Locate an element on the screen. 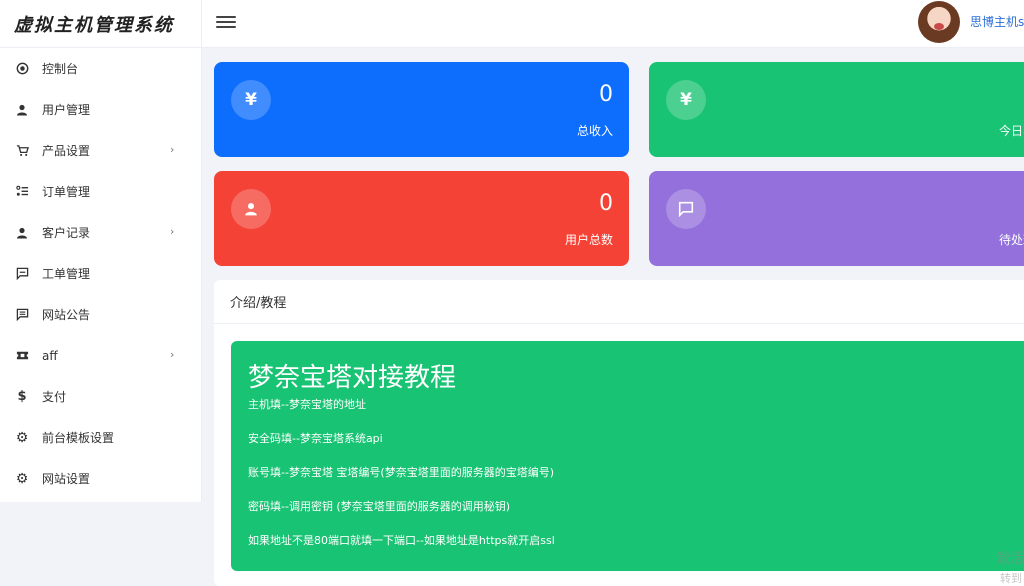  sidebar-item-label: 网站设置 is located at coordinates (66, 479).